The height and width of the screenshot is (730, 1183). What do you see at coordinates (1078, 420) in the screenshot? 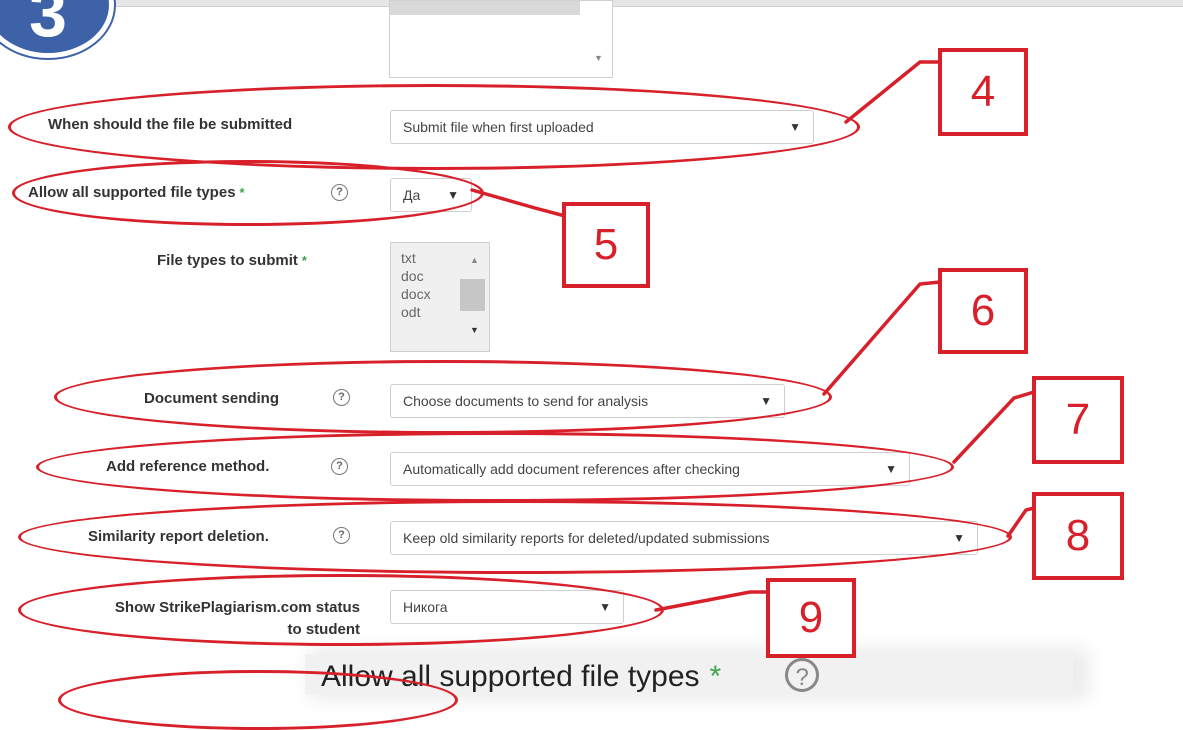
I see `callout-box-7: 7` at bounding box center [1078, 420].